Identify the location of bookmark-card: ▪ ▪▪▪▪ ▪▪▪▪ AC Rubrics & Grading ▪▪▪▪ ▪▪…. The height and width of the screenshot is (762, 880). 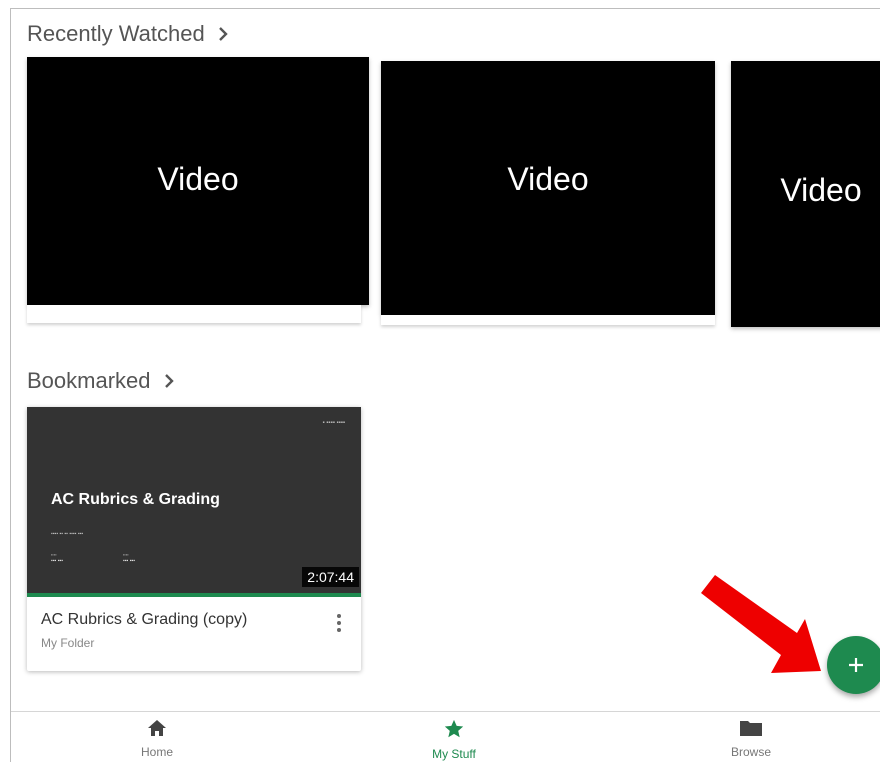
(194, 539).